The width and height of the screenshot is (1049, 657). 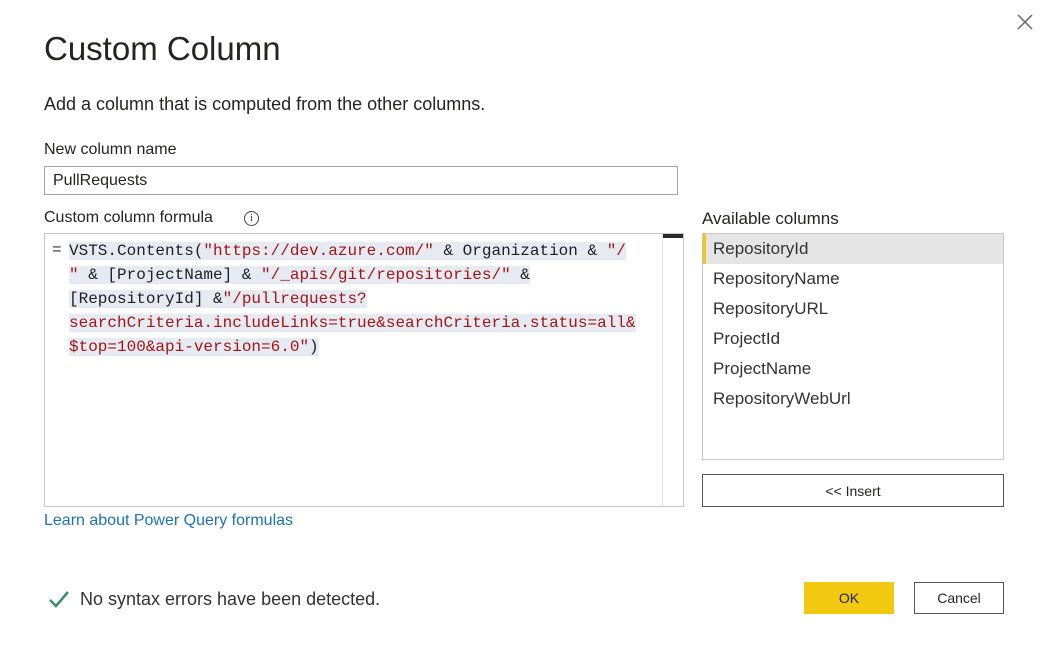 I want to click on formula-token: ", so click(x=74, y=275).